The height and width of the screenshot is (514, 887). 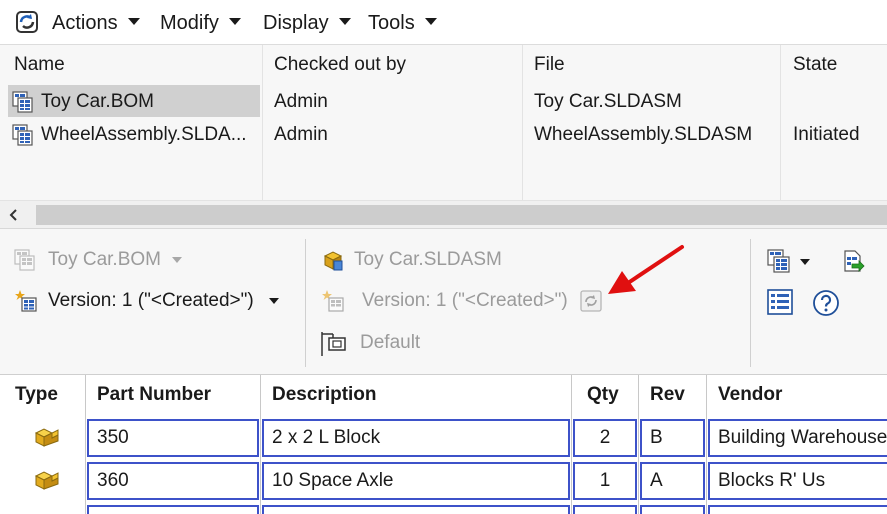 What do you see at coordinates (605, 438) in the screenshot?
I see `qty-cell: 2` at bounding box center [605, 438].